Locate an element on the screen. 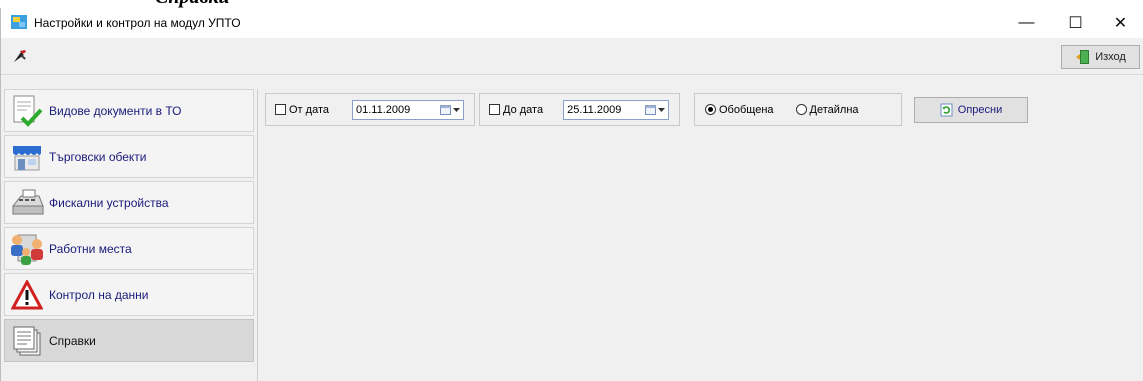 The width and height of the screenshot is (1143, 381). from-date-picker: 01.11.2009 is located at coordinates (407, 109).